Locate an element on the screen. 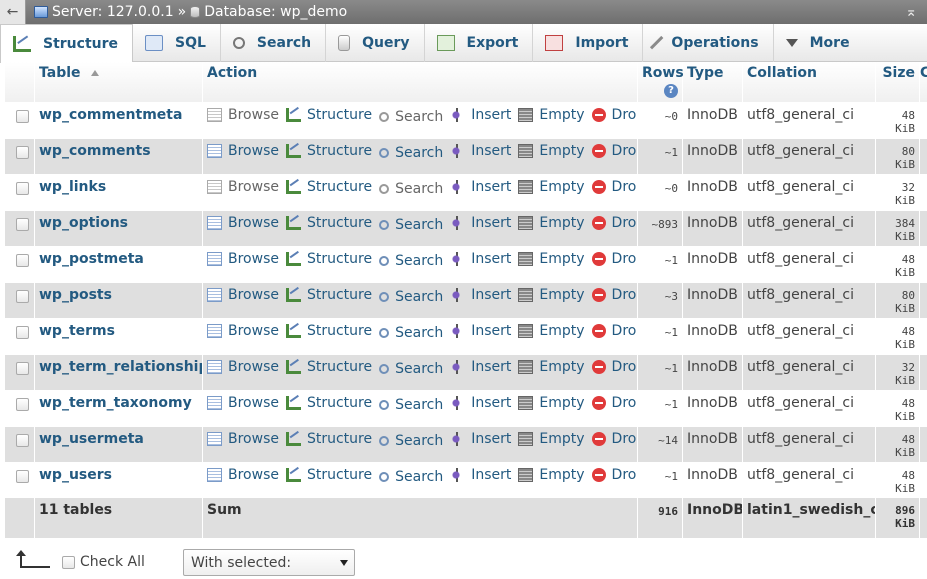  check-all: Check All is located at coordinates (103, 562).